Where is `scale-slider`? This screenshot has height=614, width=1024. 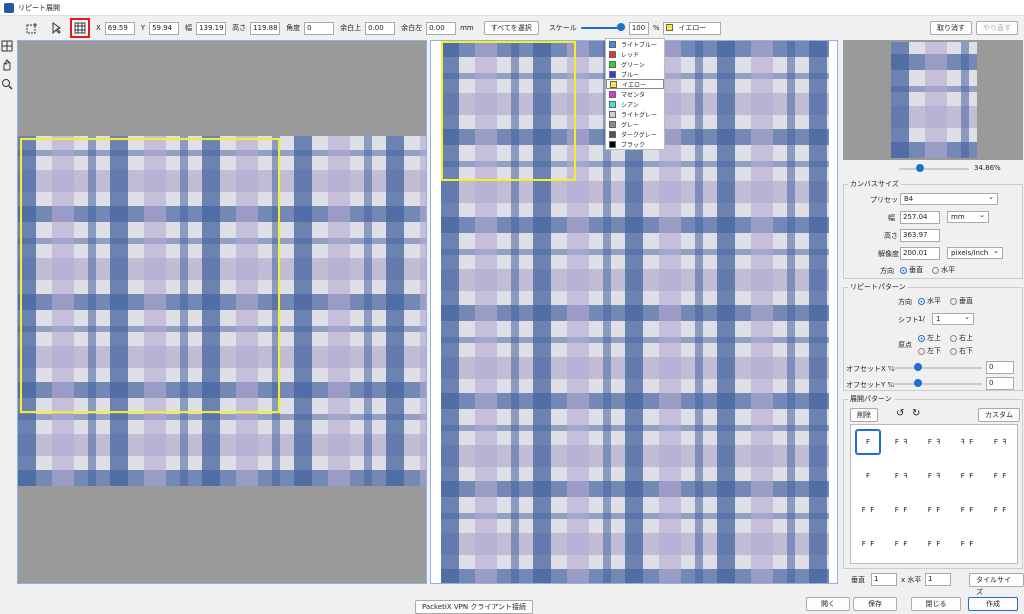
scale-slider is located at coordinates (602, 28).